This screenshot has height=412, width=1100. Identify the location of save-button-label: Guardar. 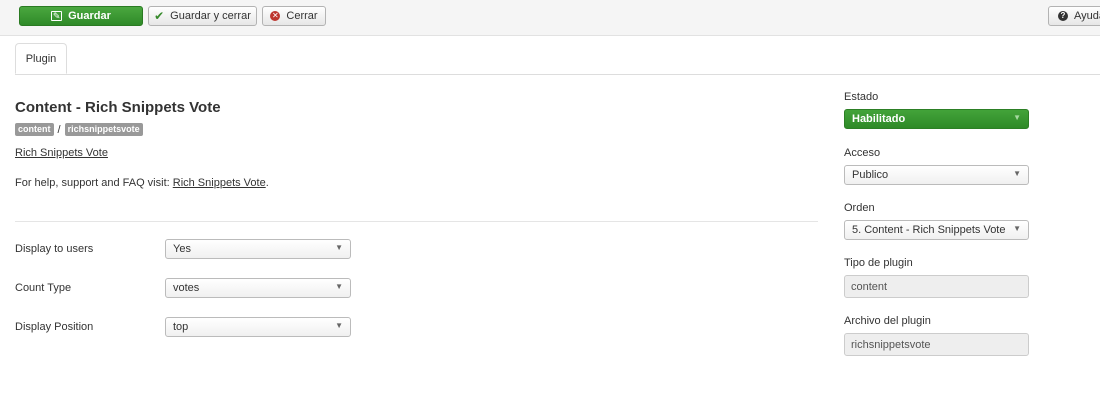
(89, 16).